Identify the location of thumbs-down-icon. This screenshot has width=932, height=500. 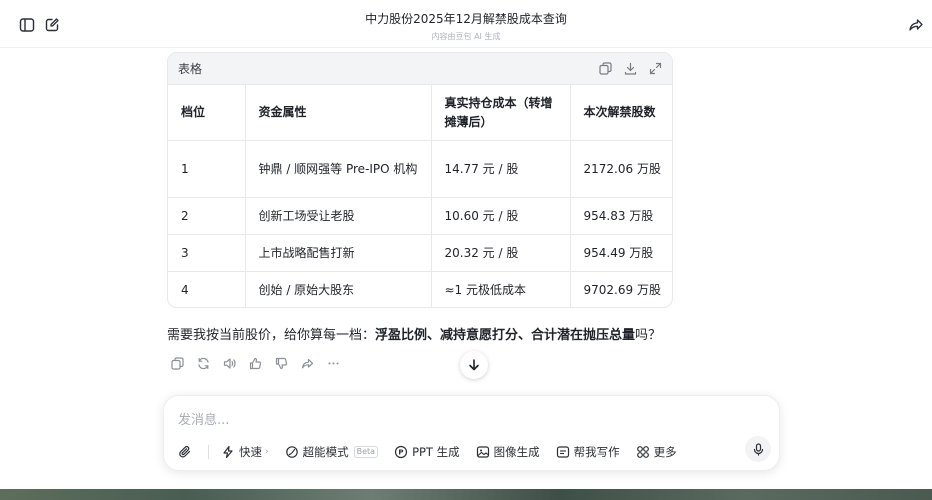
(281, 363).